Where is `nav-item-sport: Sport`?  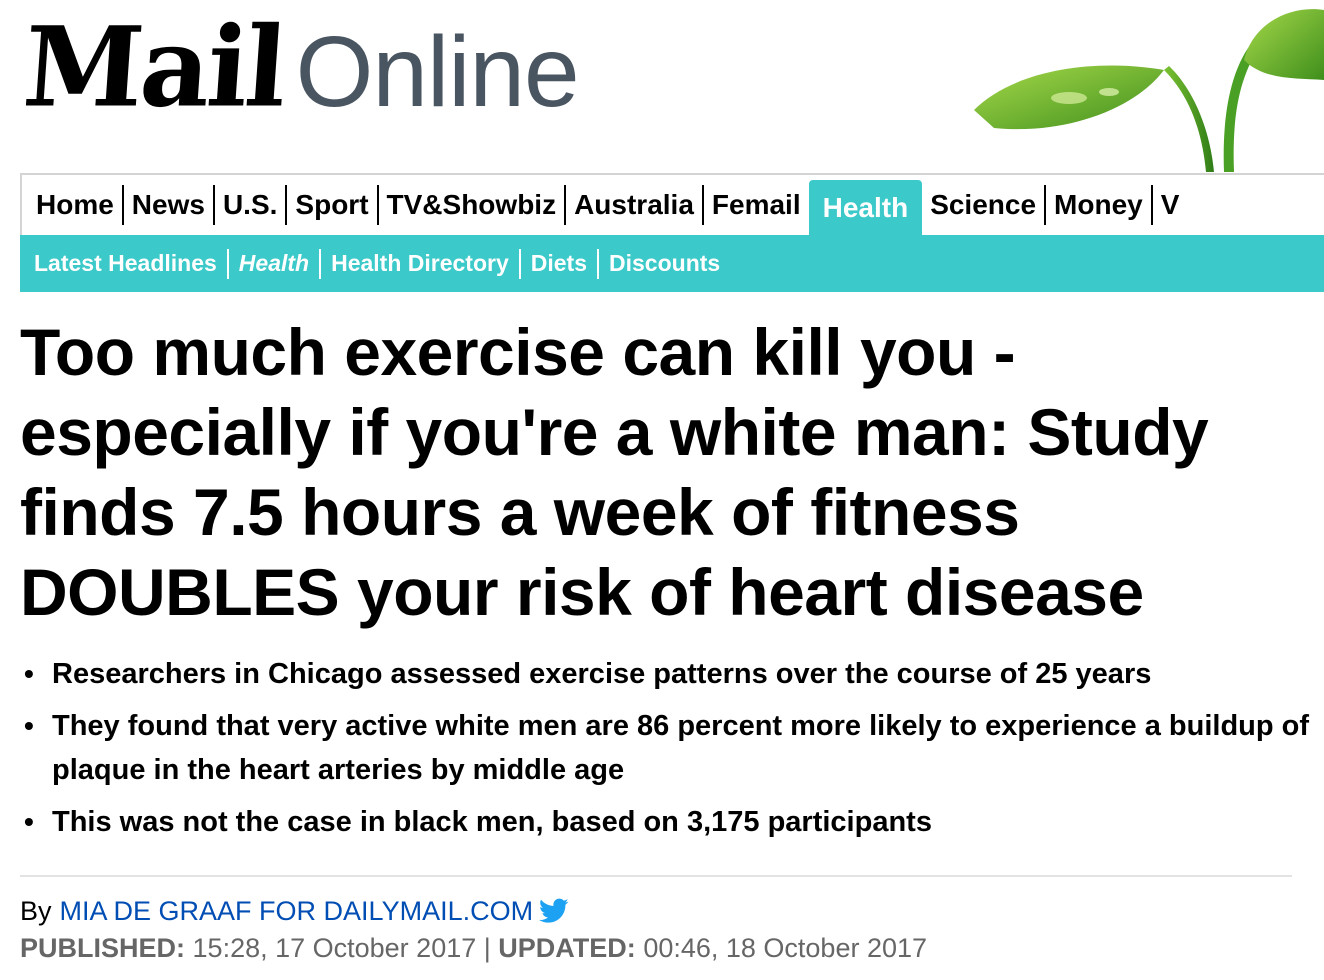 nav-item-sport: Sport is located at coordinates (333, 205).